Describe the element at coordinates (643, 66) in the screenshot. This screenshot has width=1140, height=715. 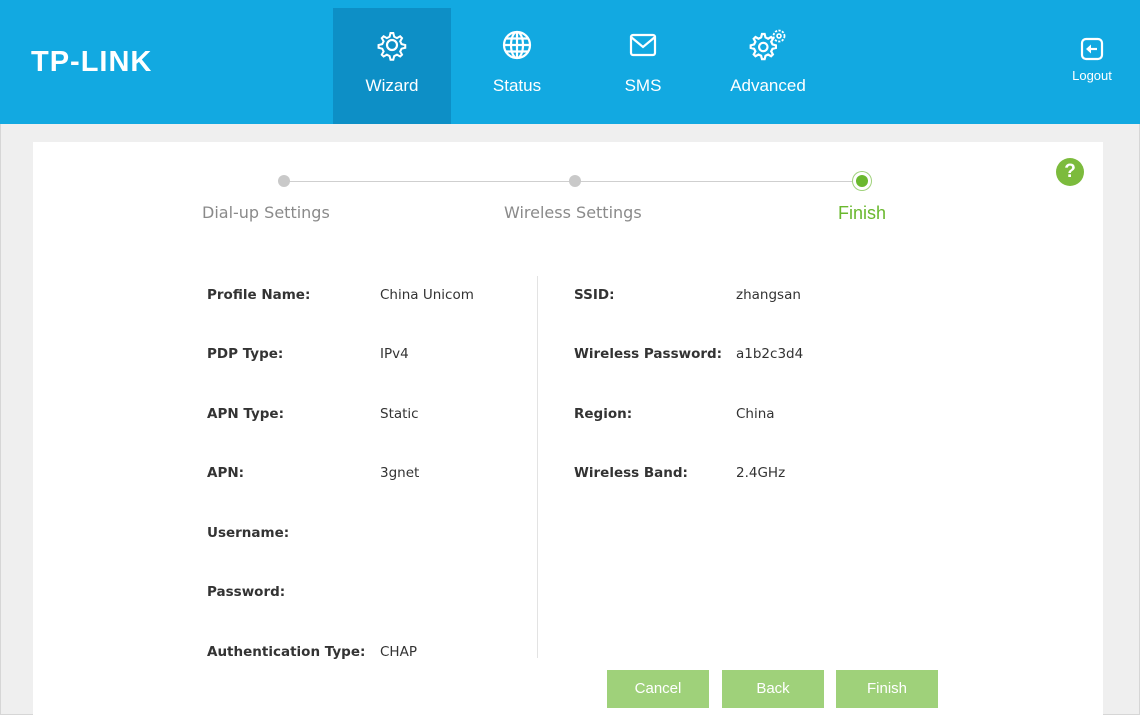
I see `nav-sms: SMS` at that location.